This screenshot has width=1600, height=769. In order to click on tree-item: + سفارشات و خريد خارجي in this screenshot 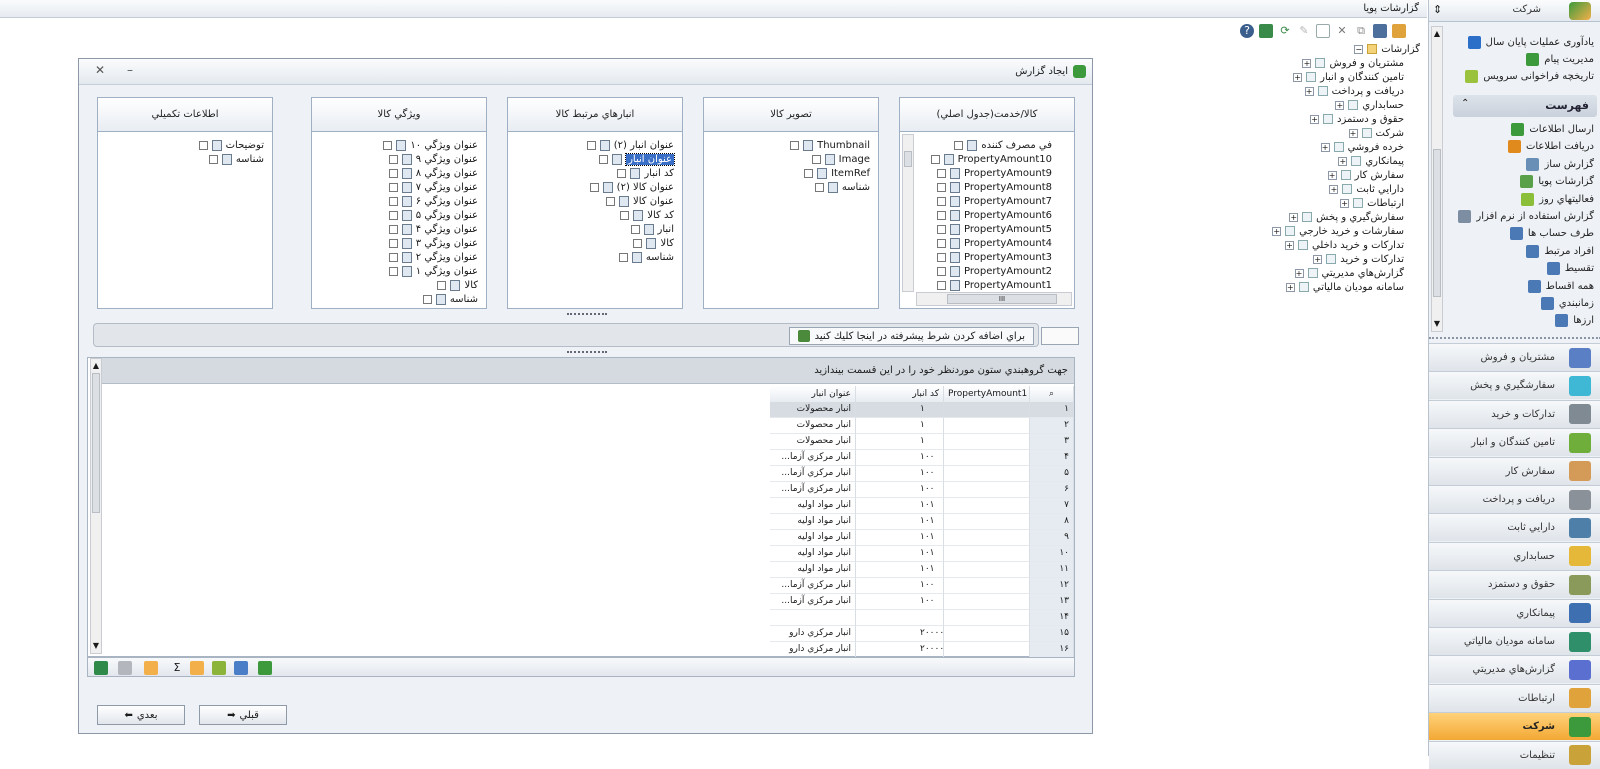, I will do `click(1338, 231)`.